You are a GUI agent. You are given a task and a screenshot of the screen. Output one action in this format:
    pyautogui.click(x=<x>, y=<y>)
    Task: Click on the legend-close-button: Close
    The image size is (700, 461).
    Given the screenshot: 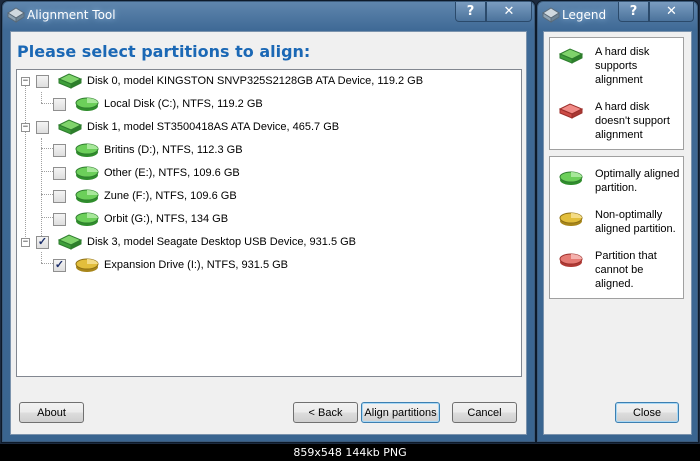 What is the action you would take?
    pyautogui.click(x=647, y=412)
    